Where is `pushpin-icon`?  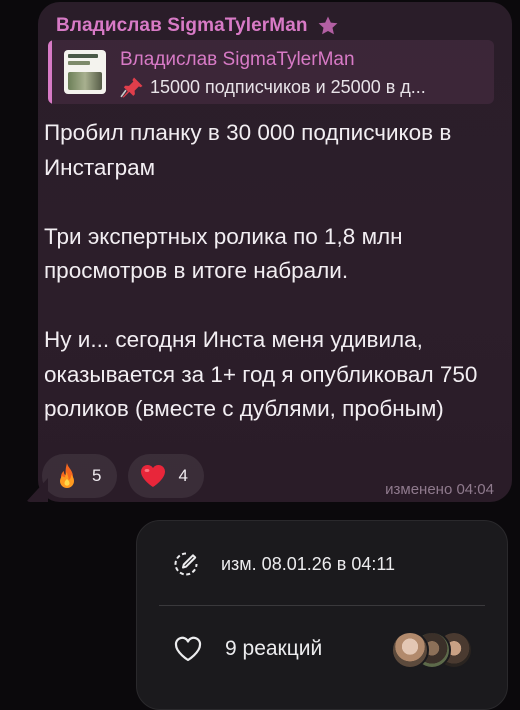 pushpin-icon is located at coordinates (131, 87).